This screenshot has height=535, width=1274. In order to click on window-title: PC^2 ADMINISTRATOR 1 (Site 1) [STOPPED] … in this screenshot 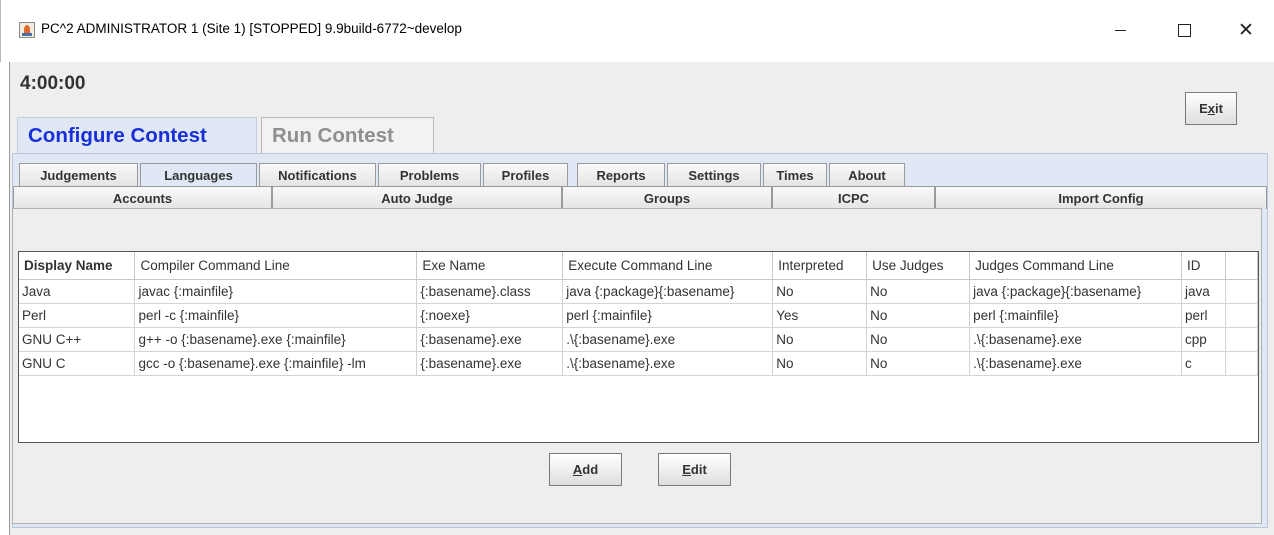, I will do `click(251, 28)`.